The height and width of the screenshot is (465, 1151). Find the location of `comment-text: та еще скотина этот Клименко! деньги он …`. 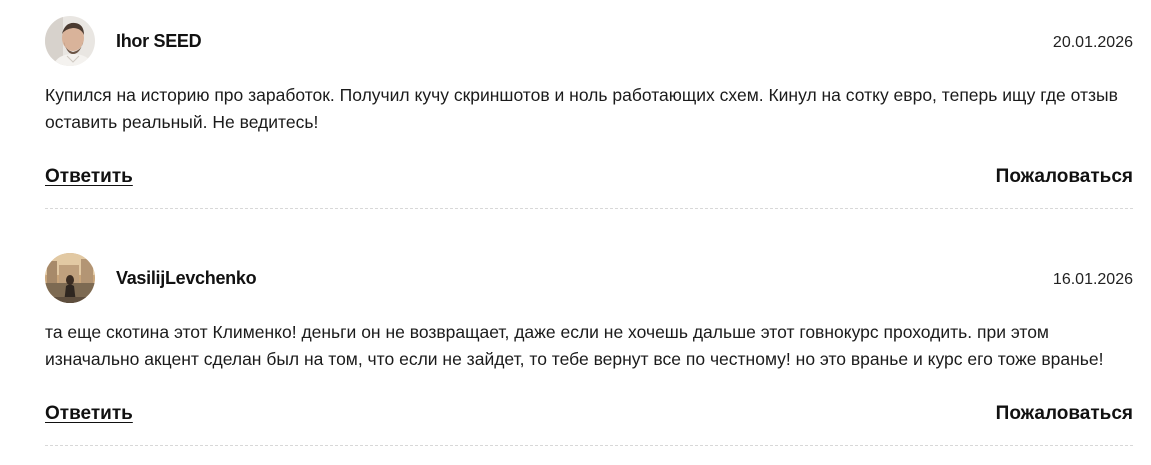

comment-text: та еще скотина этот Клименко! деньги он … is located at coordinates (574, 345).